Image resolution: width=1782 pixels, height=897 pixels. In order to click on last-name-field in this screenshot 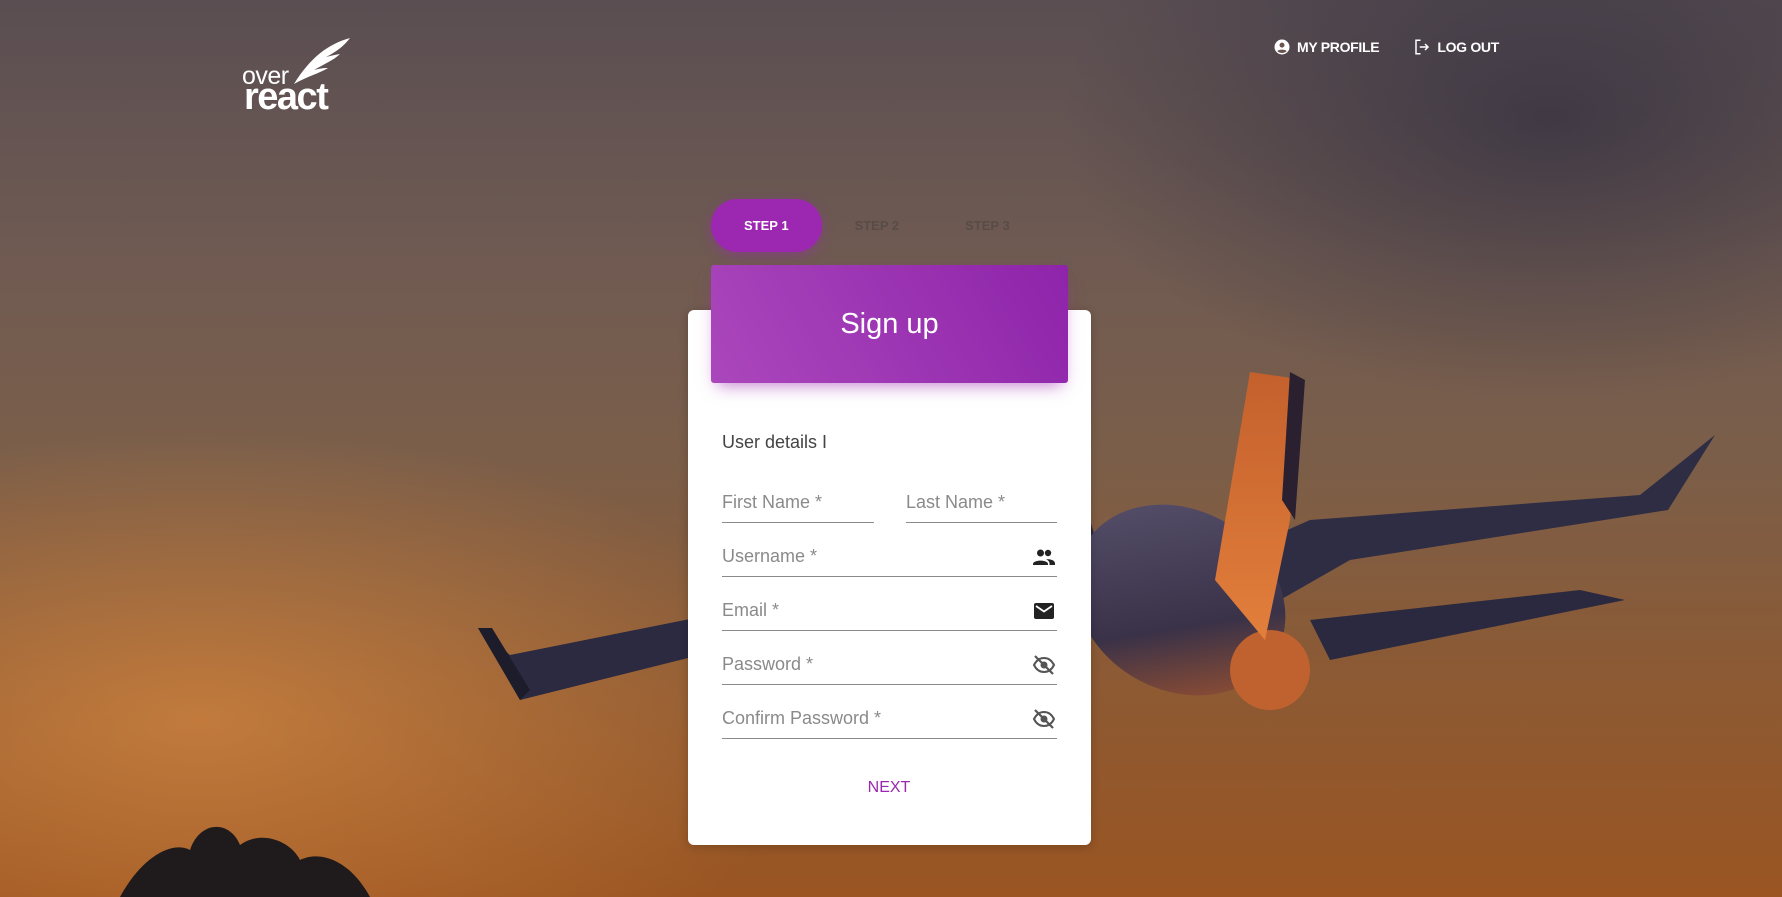, I will do `click(981, 503)`.